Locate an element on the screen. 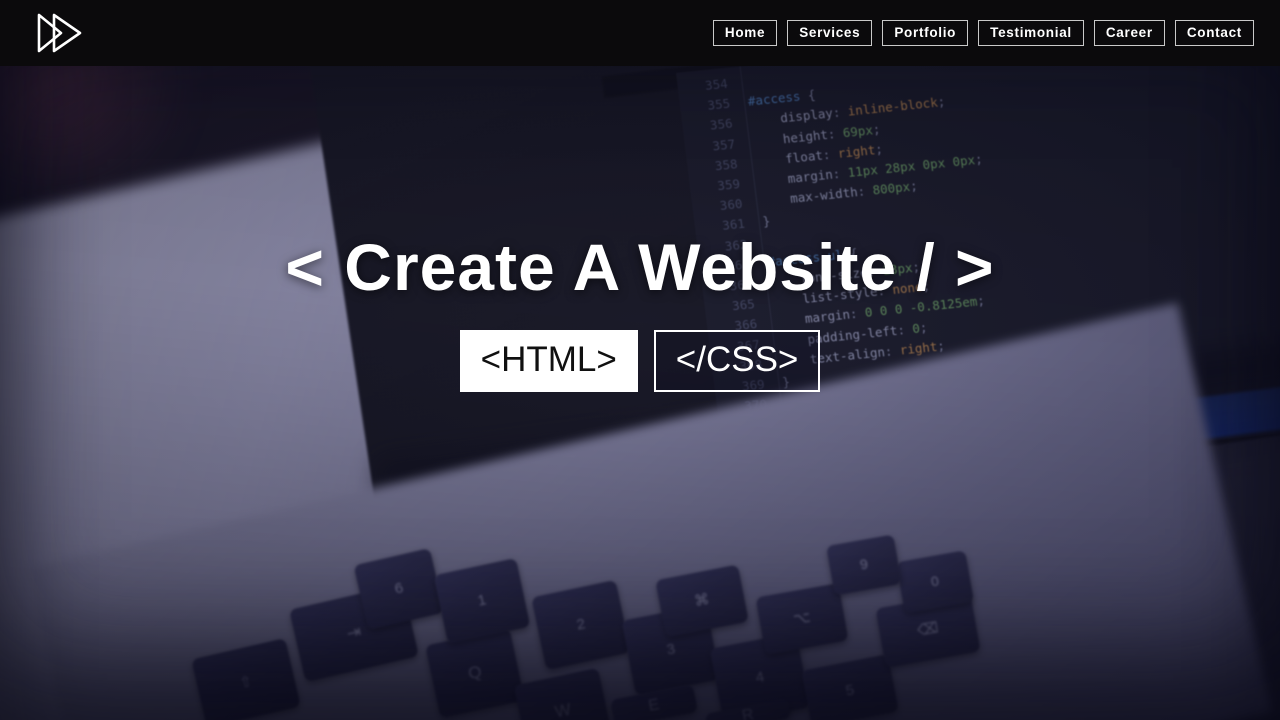 The width and height of the screenshot is (1280, 720). double-play-triangle-icon is located at coordinates (59, 33).